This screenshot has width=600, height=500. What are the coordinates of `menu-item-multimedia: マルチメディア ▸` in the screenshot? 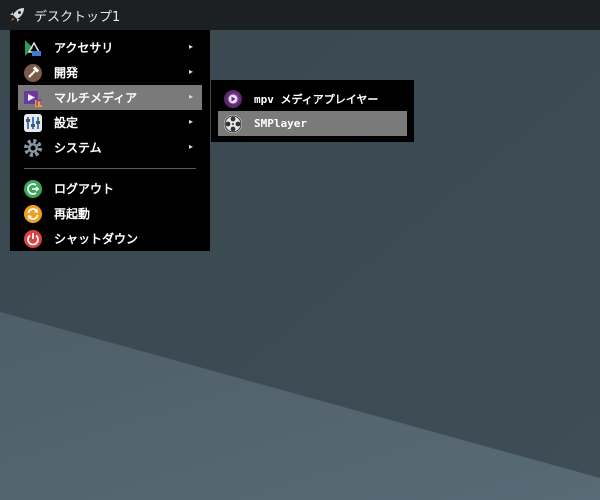 It's located at (110, 97).